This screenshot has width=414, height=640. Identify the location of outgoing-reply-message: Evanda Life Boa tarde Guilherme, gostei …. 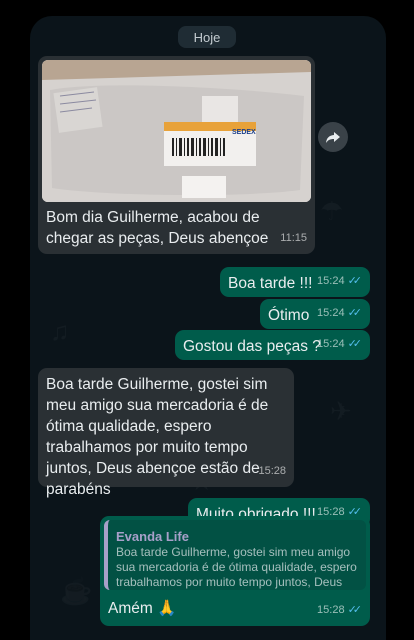
(235, 571).